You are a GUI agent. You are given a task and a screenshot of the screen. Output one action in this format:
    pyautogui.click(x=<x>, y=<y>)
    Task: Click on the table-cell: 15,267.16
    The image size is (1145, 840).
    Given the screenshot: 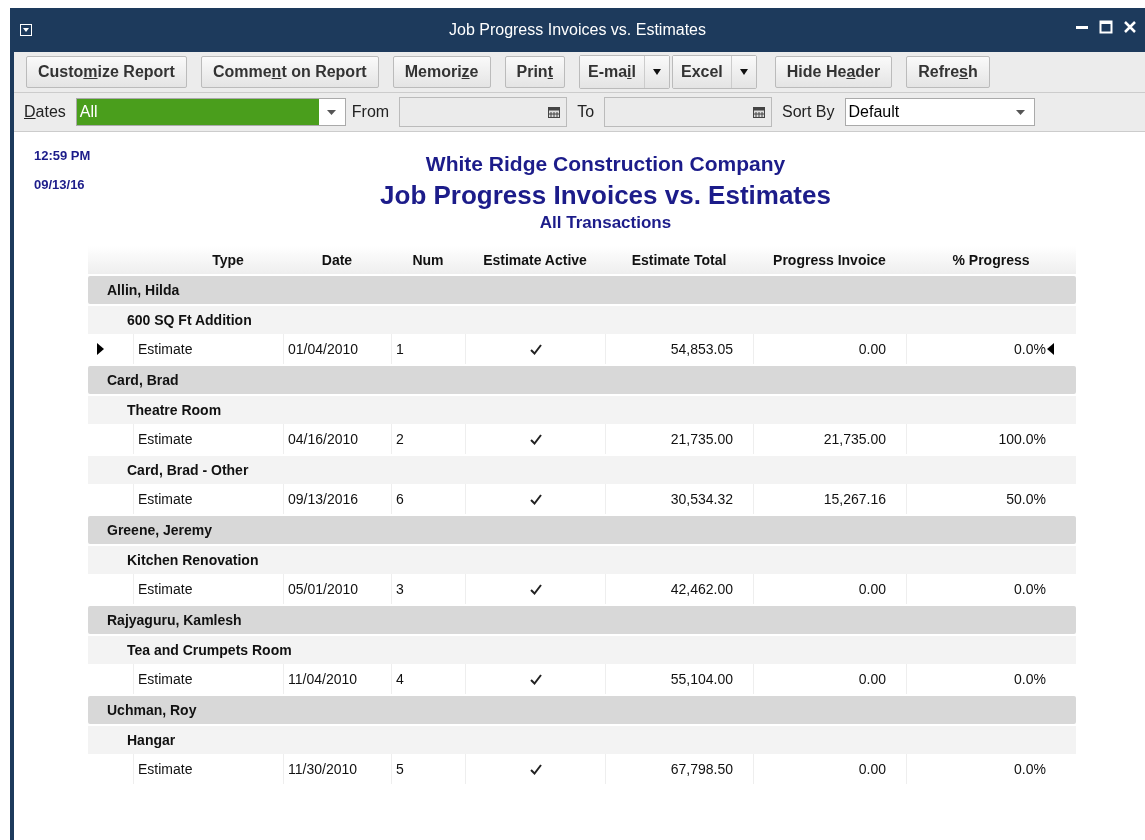 What is the action you would take?
    pyautogui.click(x=829, y=499)
    